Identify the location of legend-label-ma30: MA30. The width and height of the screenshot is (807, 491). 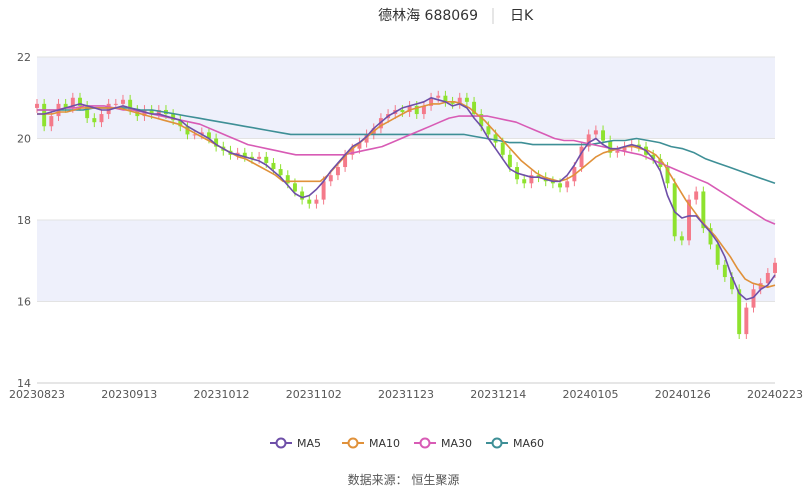
(456, 443).